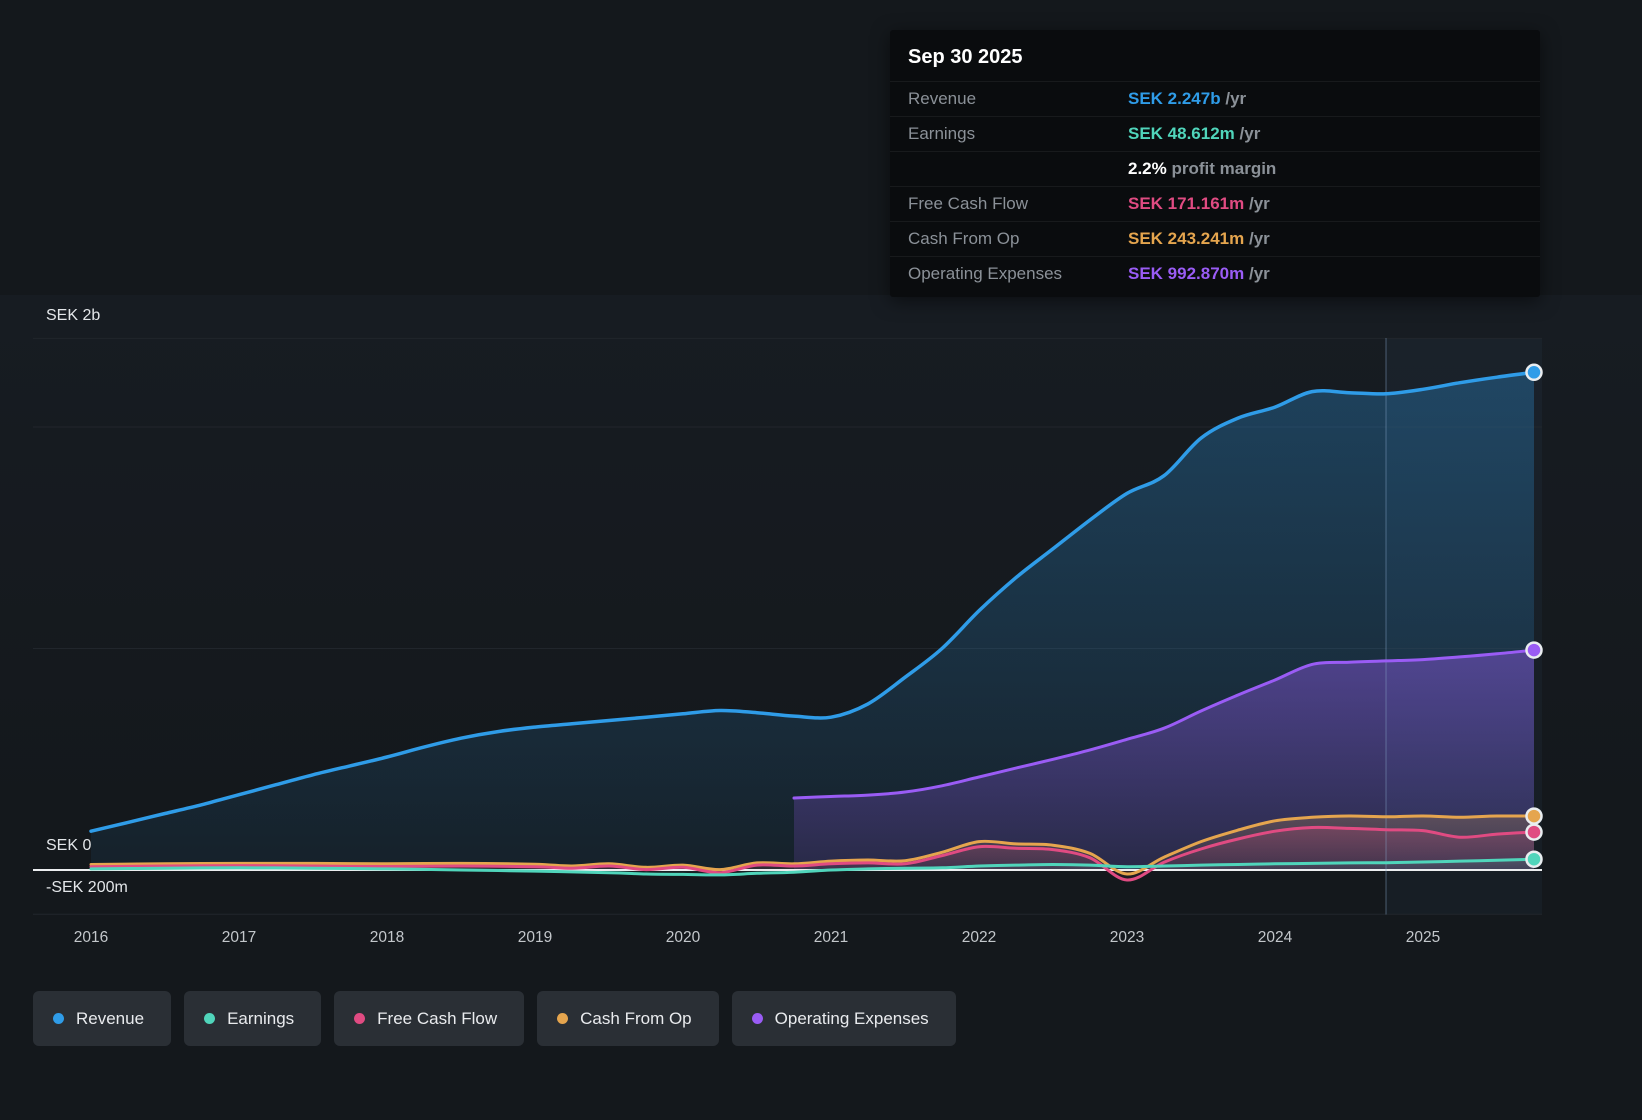 This screenshot has width=1642, height=1120. What do you see at coordinates (87, 887) in the screenshot?
I see `y-axis-label-neg200m: -SEK 200m` at bounding box center [87, 887].